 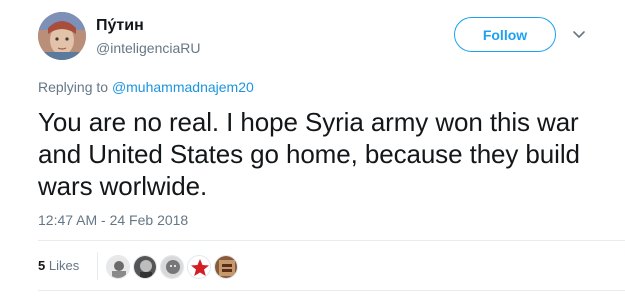 What do you see at coordinates (579, 34) in the screenshot?
I see `chevron-down-icon` at bounding box center [579, 34].